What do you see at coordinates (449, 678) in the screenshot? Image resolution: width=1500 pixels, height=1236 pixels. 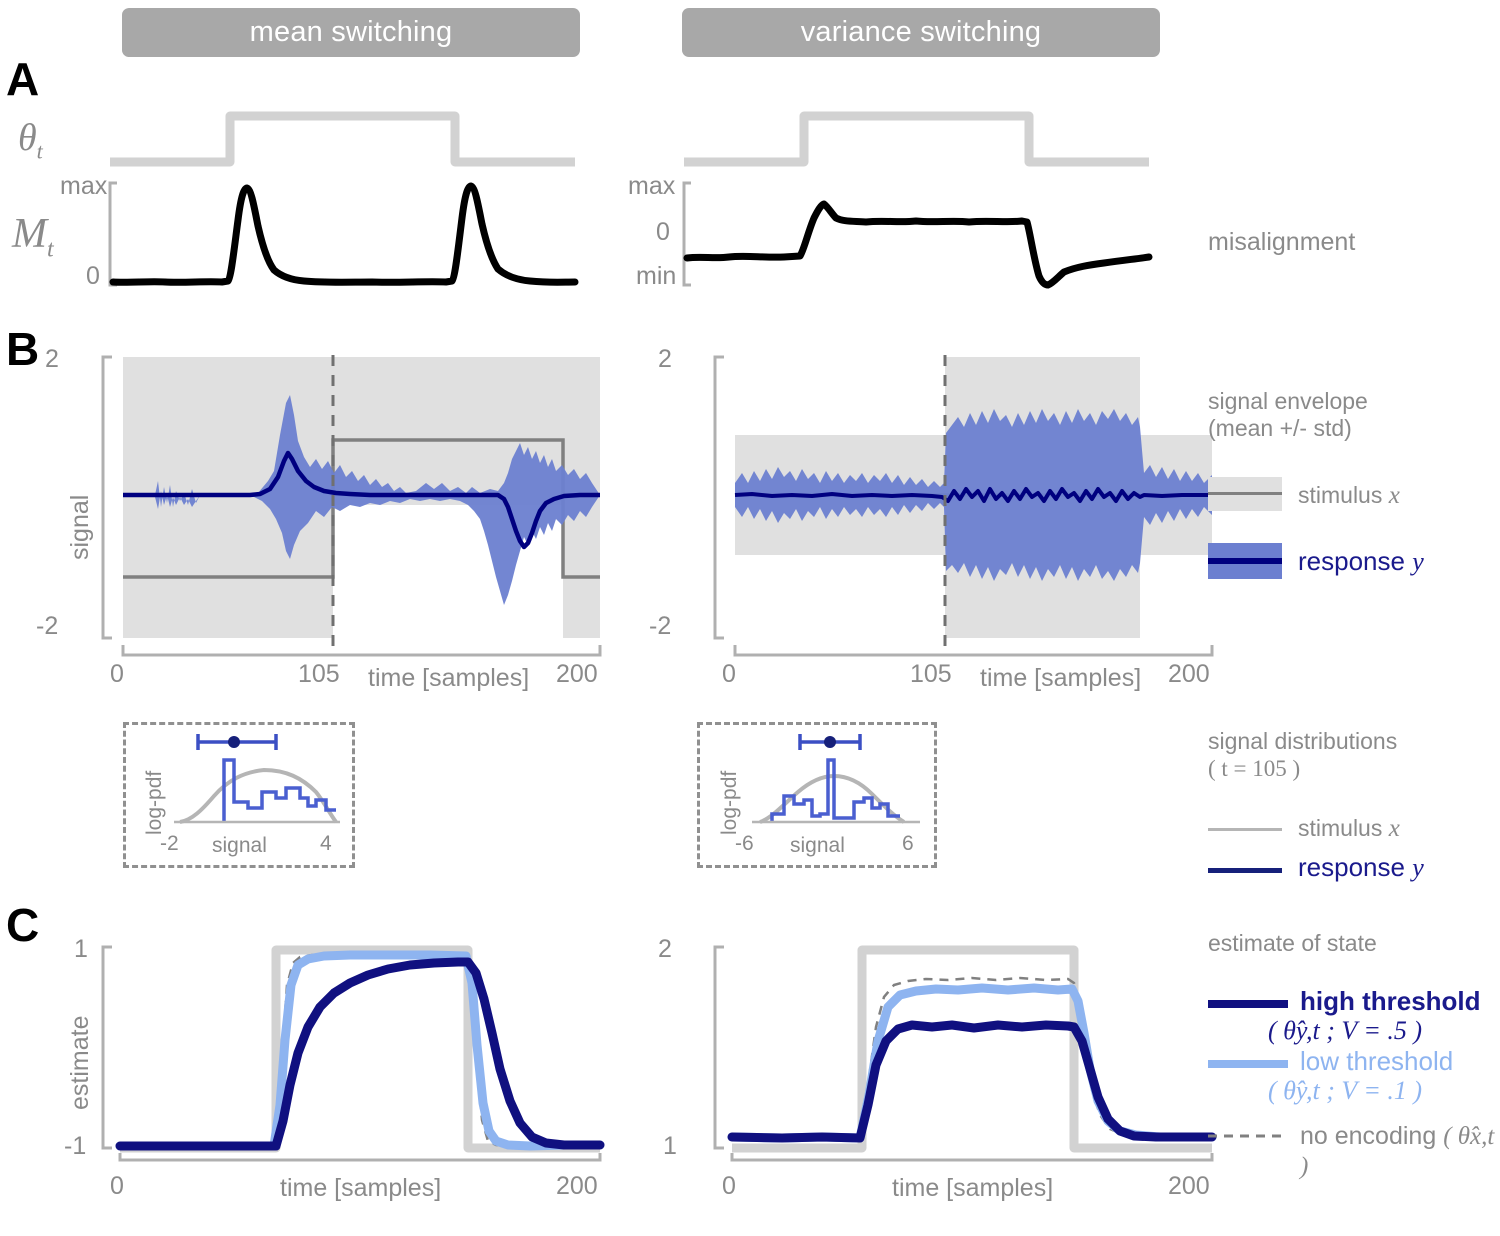 I see `panel-b-left-xlabel: time [samples]` at bounding box center [449, 678].